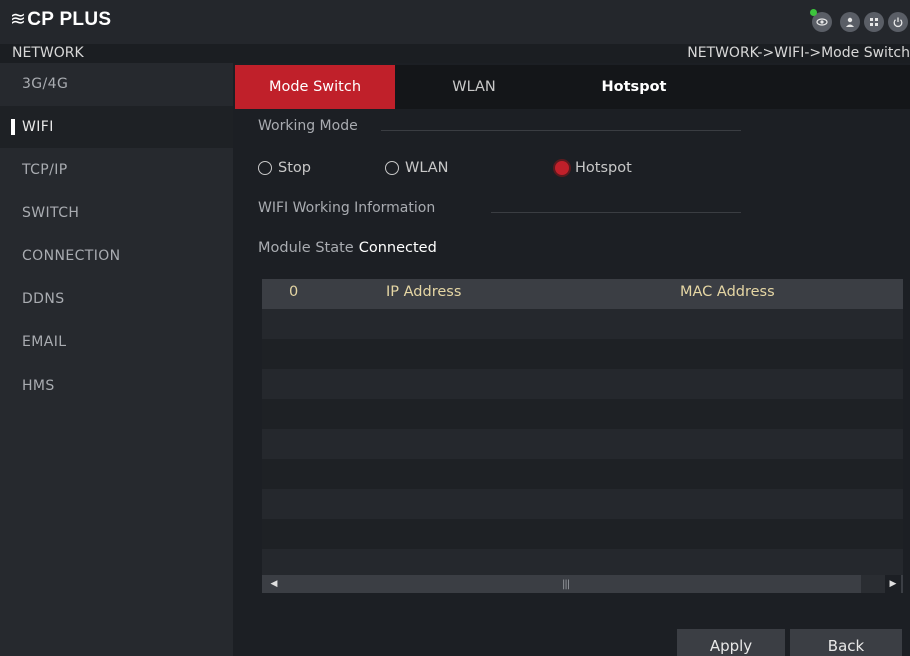  What do you see at coordinates (116, 127) in the screenshot?
I see `sidebar-item-wifi: WIFI` at bounding box center [116, 127].